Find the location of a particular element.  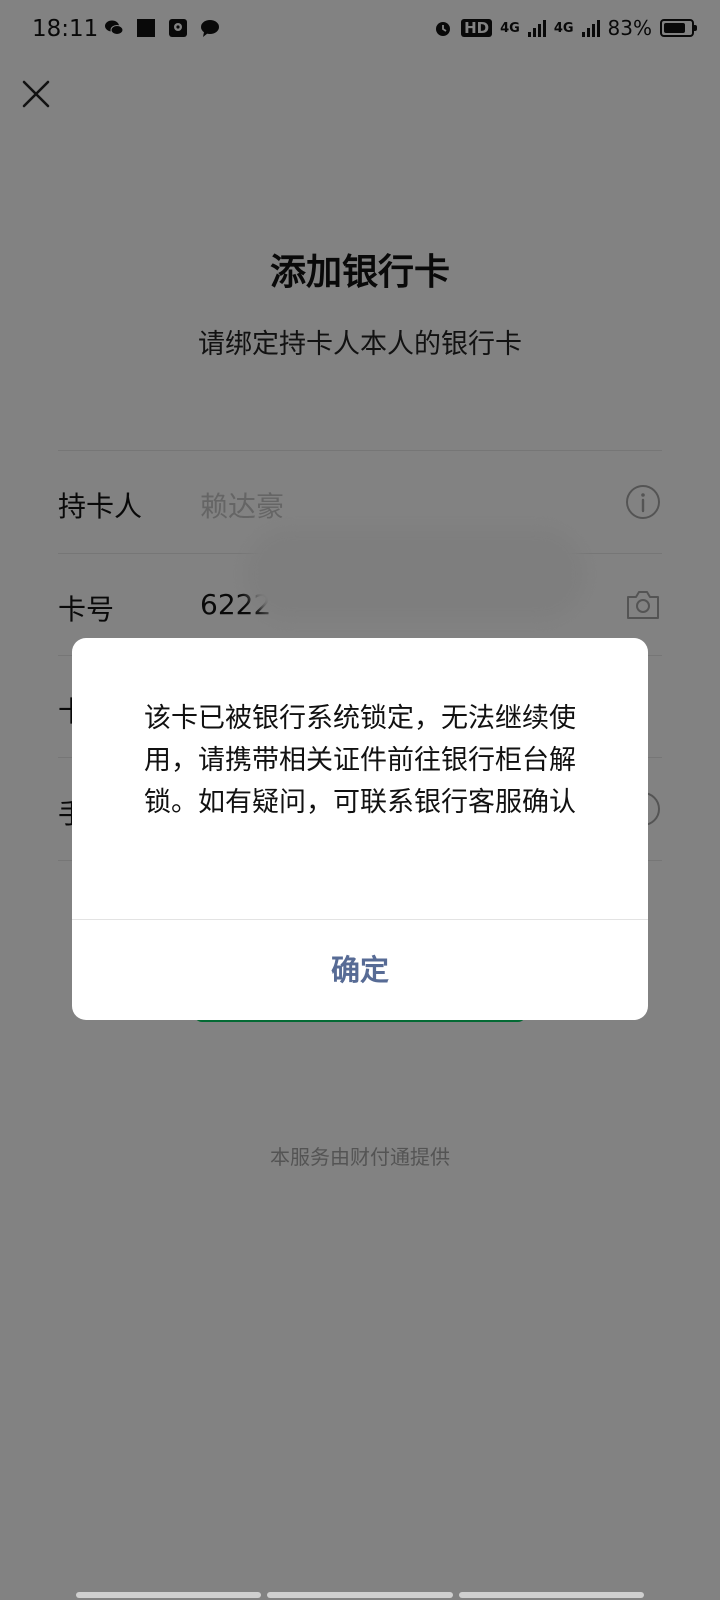

confirm-button: 确定 is located at coordinates (360, 970).